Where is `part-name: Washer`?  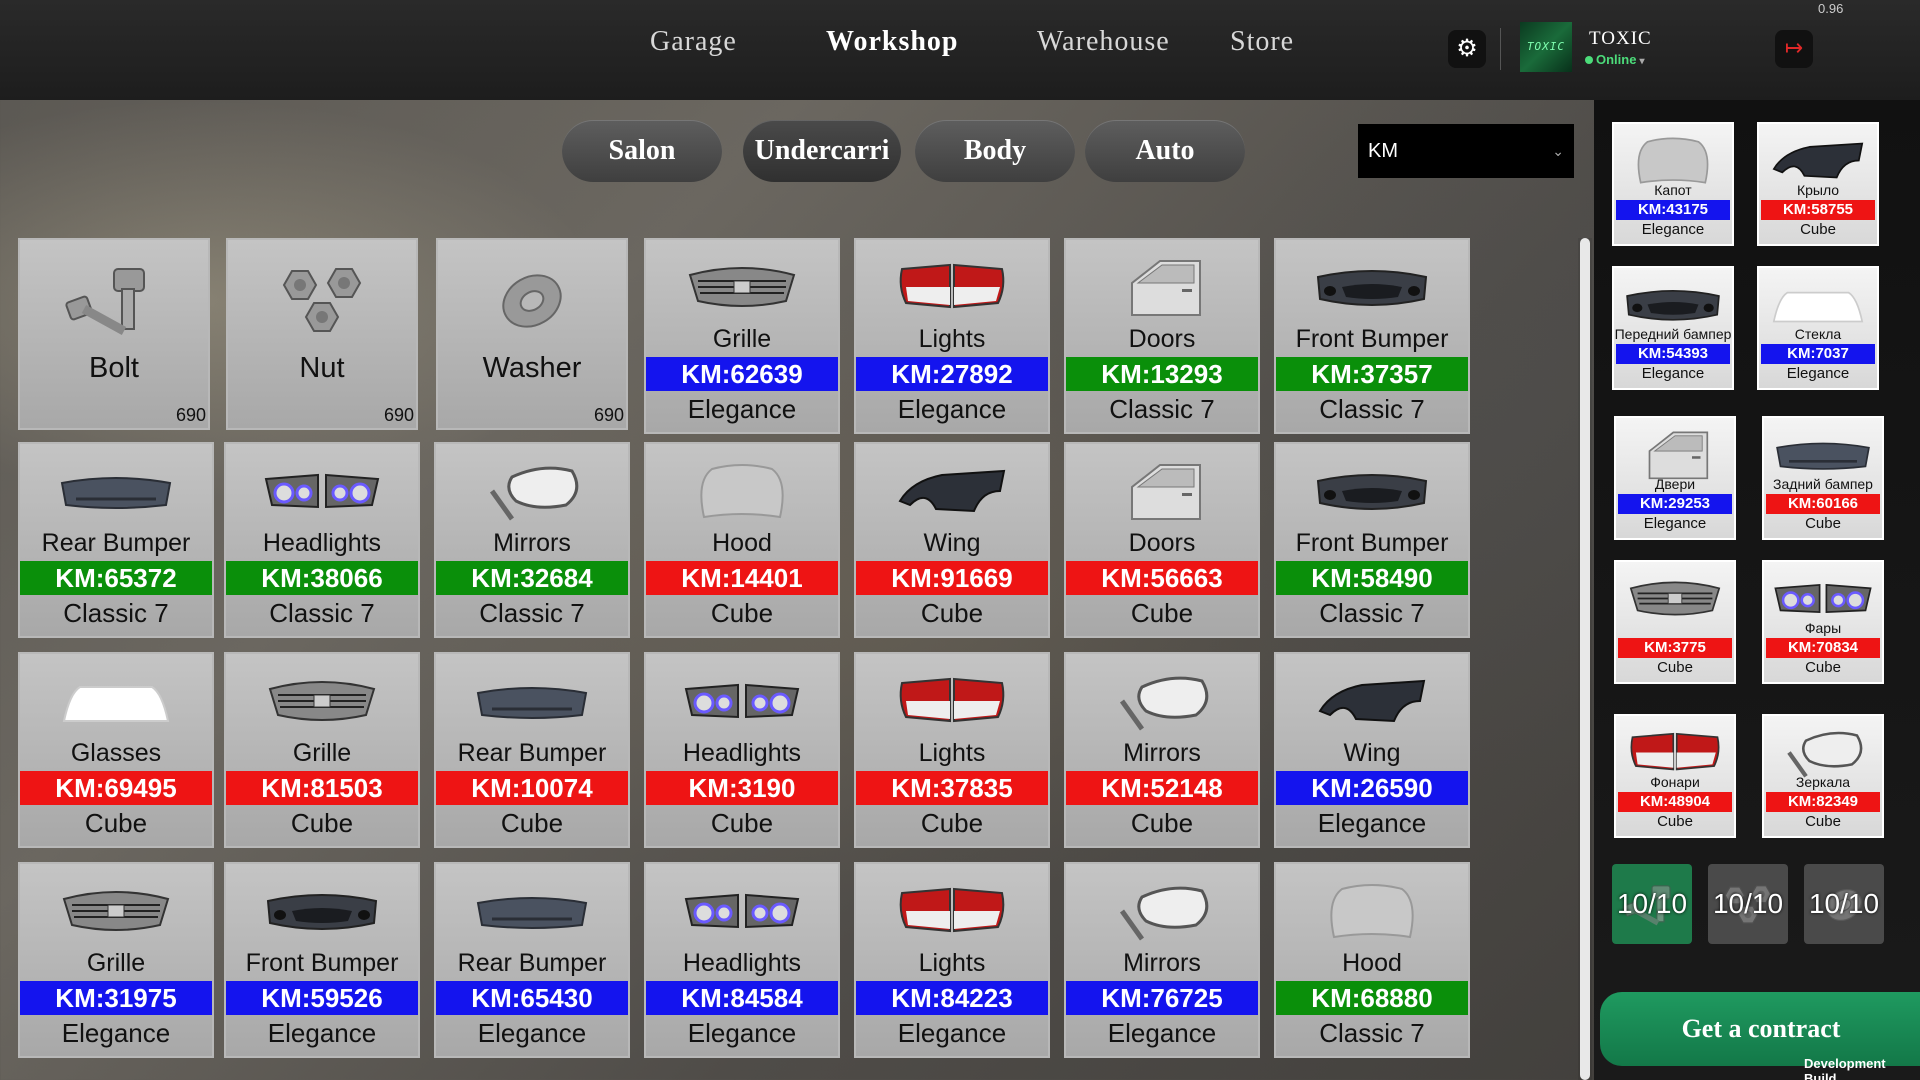 part-name: Washer is located at coordinates (532, 368).